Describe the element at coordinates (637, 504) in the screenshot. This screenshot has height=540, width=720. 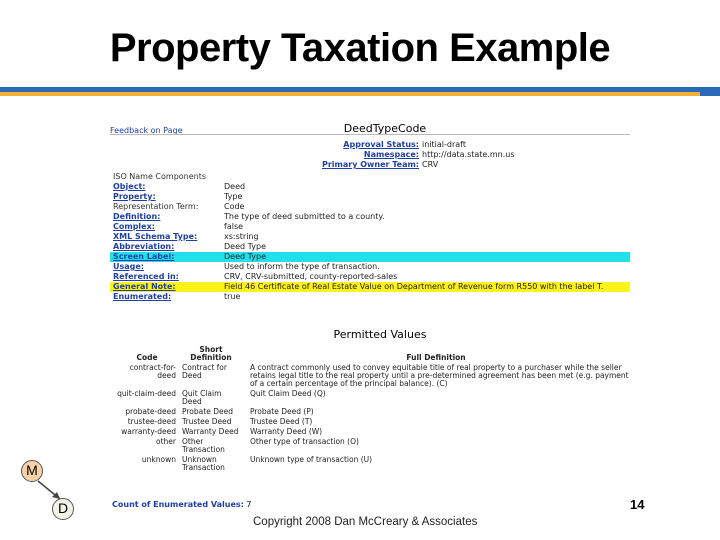
I see `page-number: 14` at that location.